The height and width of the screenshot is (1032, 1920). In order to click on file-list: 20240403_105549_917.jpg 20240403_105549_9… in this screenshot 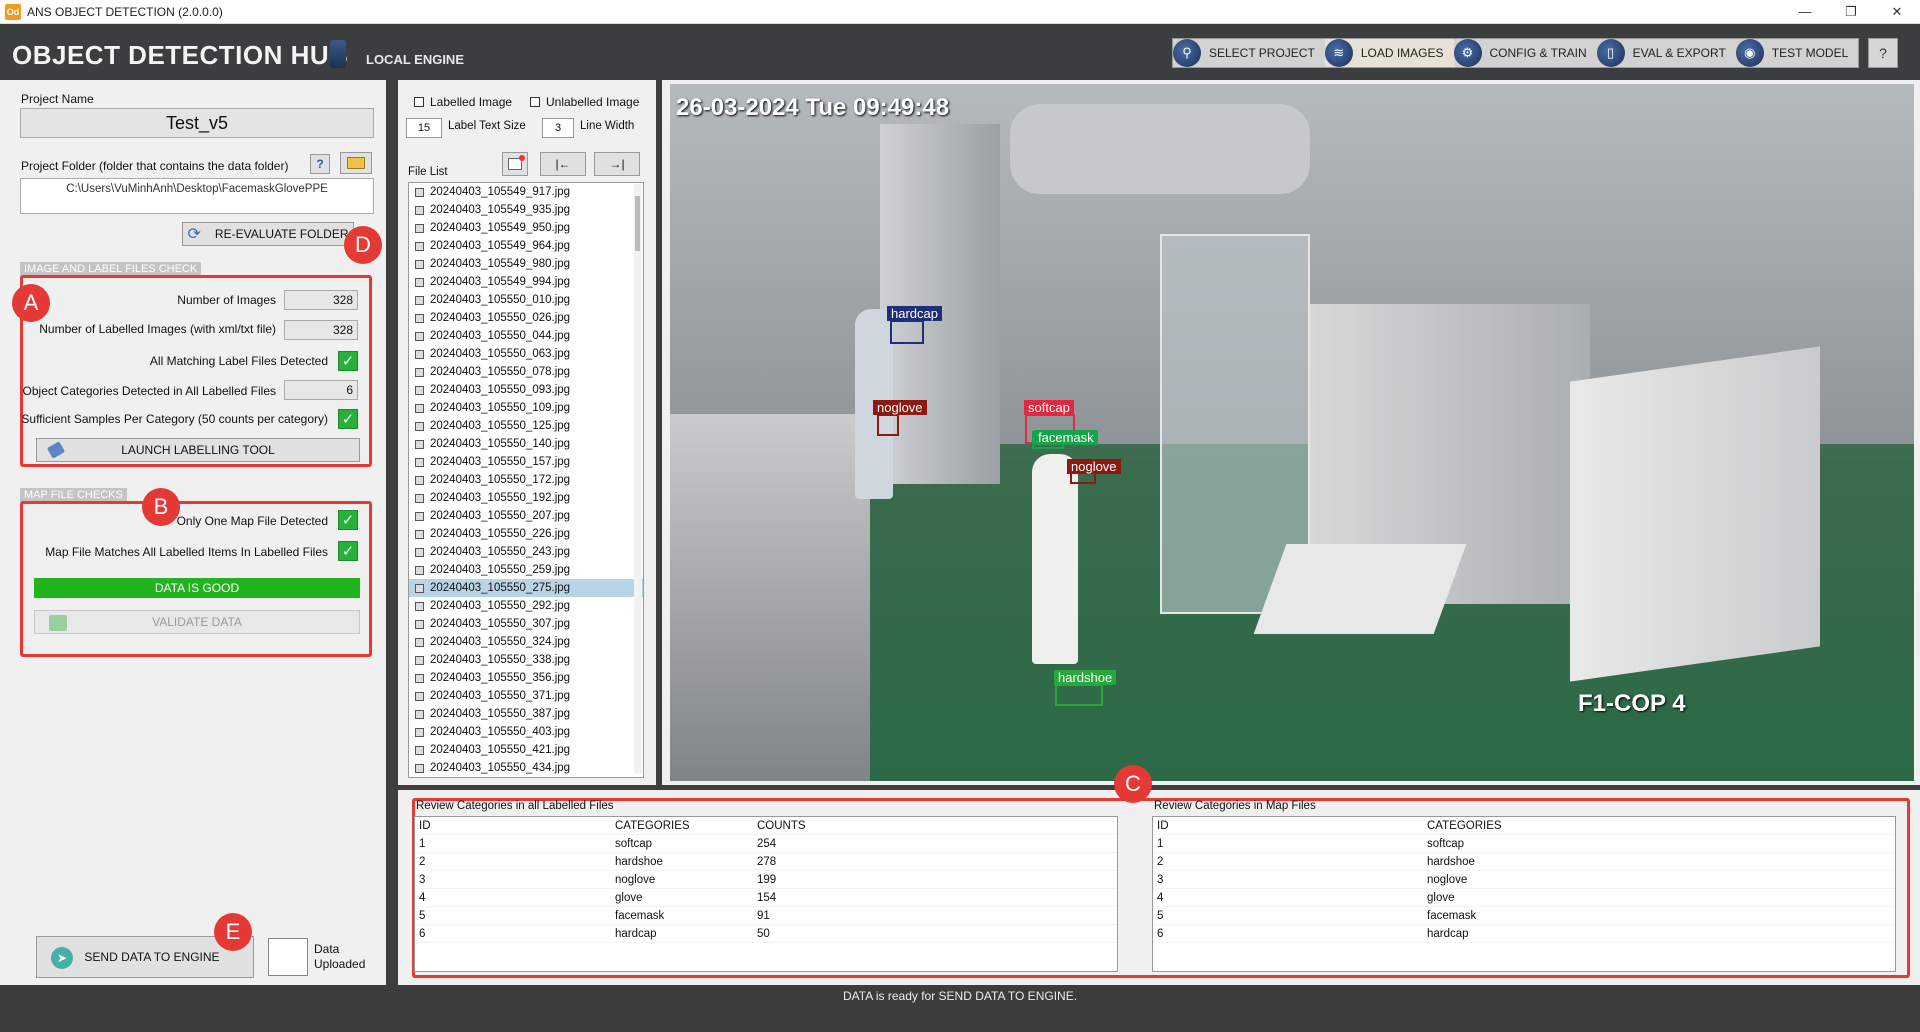, I will do `click(526, 480)`.